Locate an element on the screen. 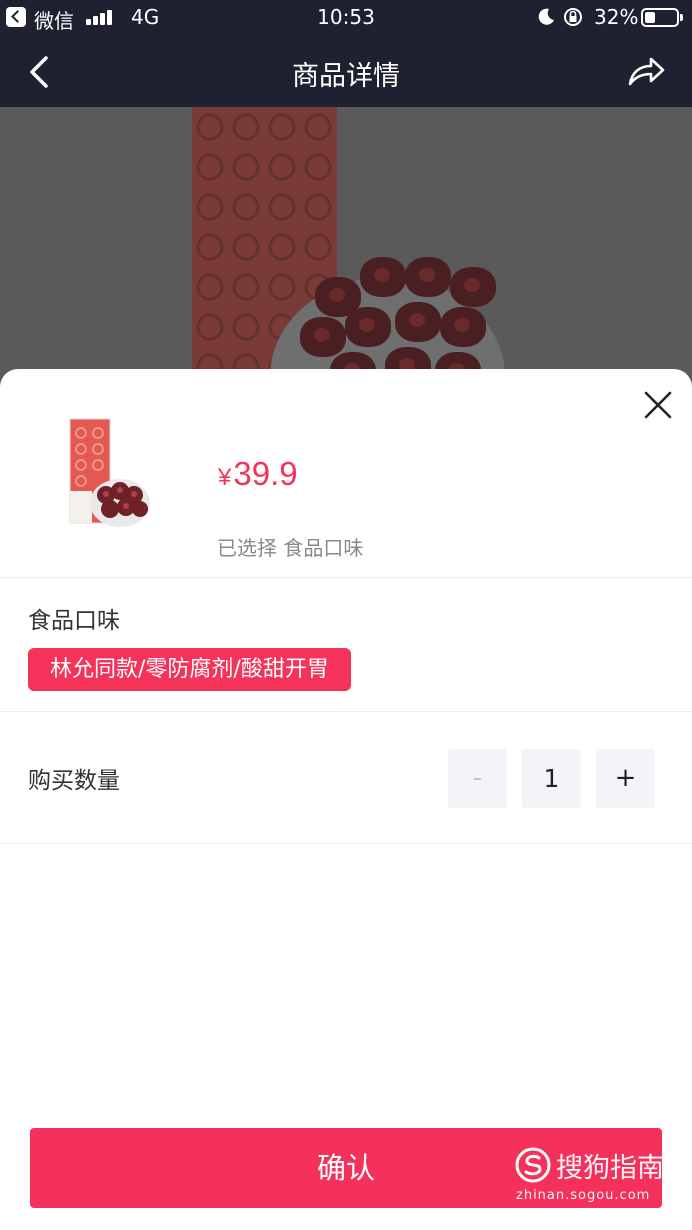 The image size is (692, 1230). price-value: 39.9 is located at coordinates (265, 473).